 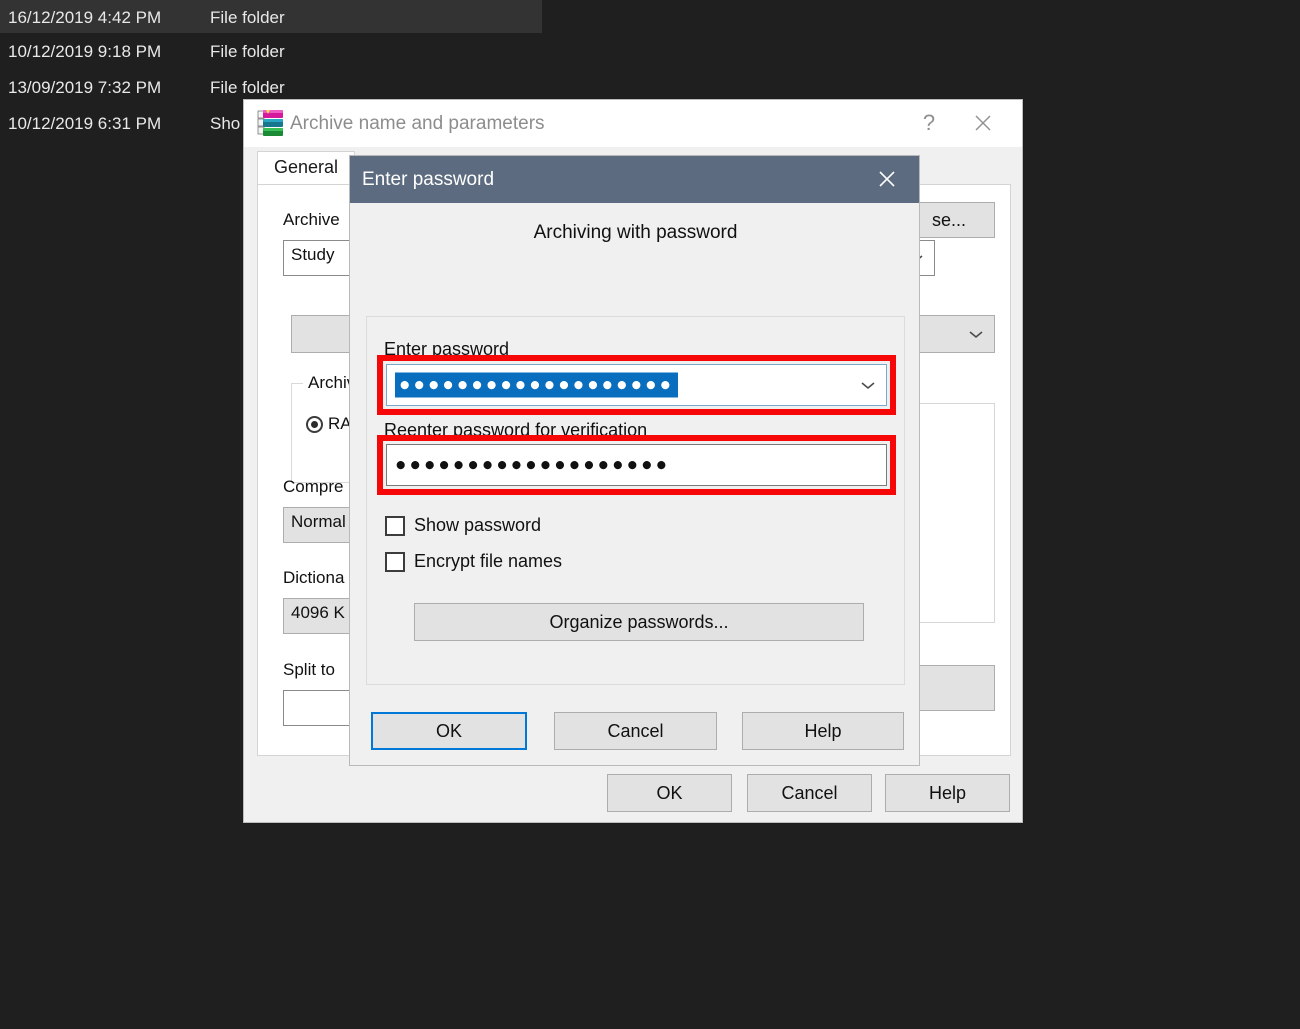 What do you see at coordinates (314, 577) in the screenshot?
I see `dictionary-label: Dictiona` at bounding box center [314, 577].